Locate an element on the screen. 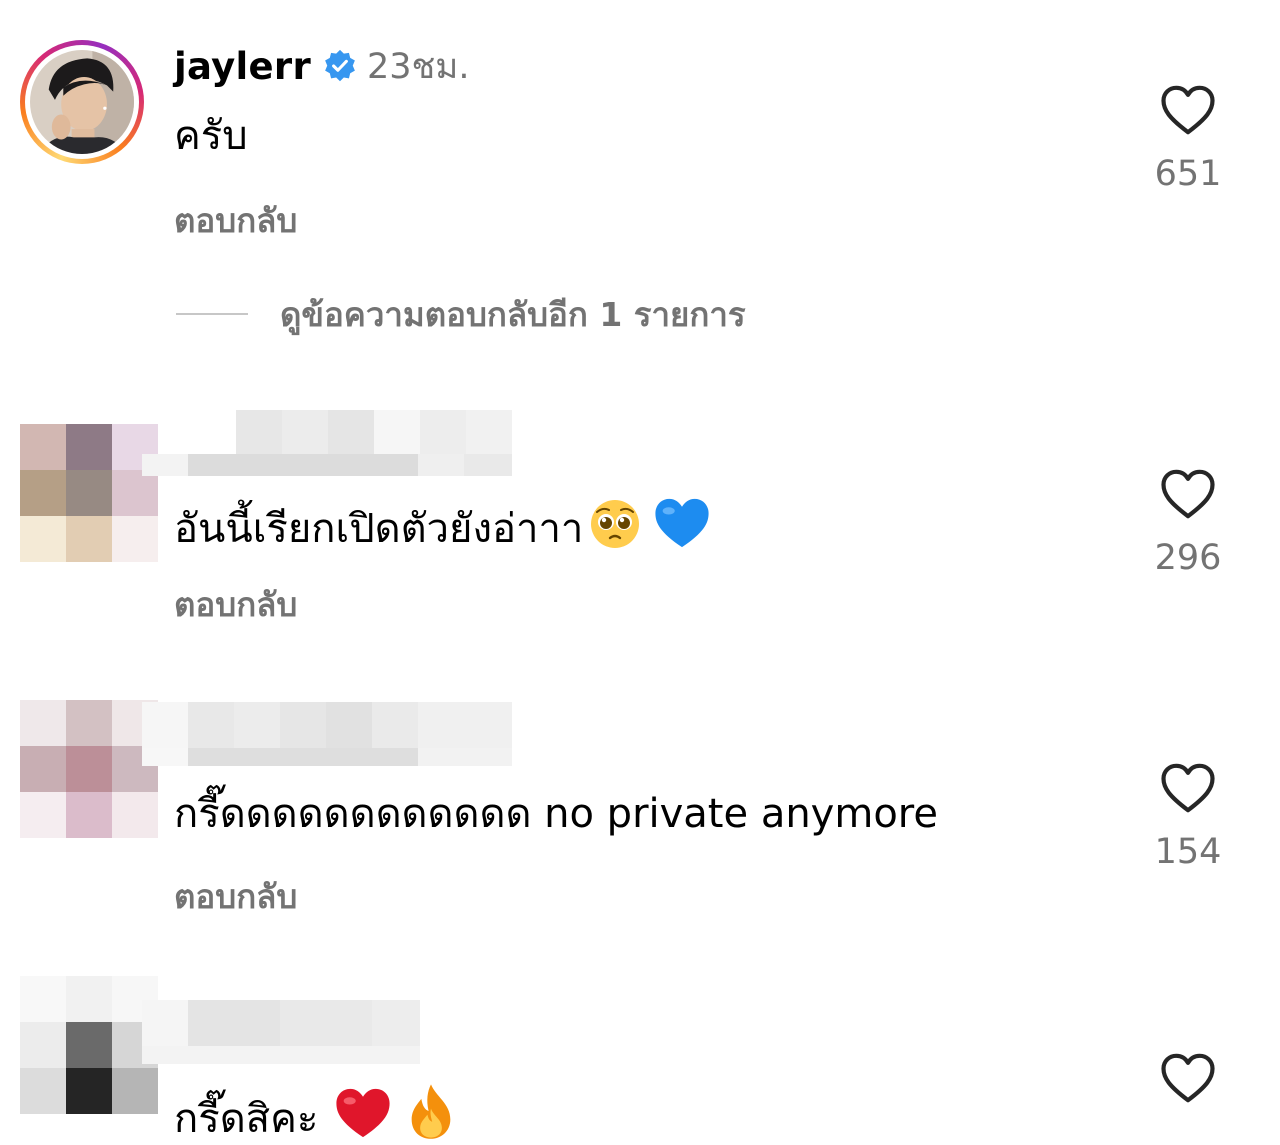  fire-emoji-icon is located at coordinates (431, 1111).